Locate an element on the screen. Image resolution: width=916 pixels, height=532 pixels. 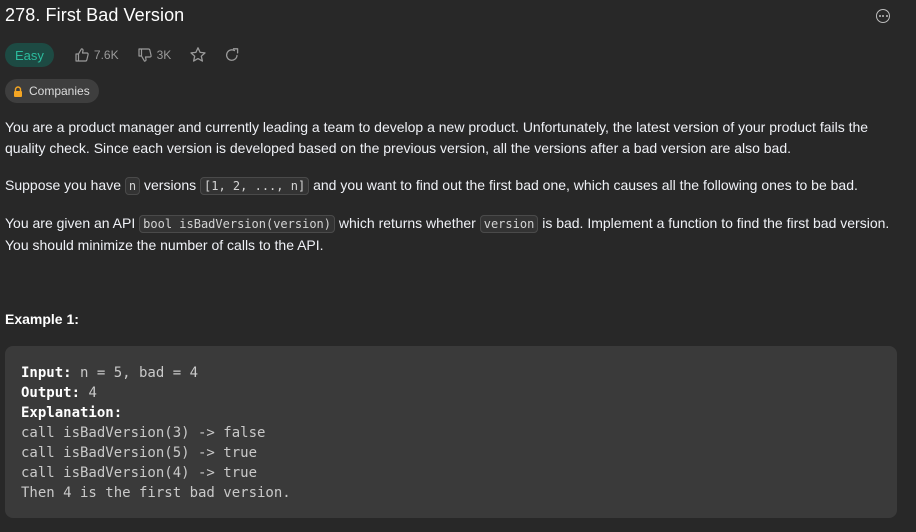
example-explanation-line: call isBadVersion(5) -> true is located at coordinates (139, 453).